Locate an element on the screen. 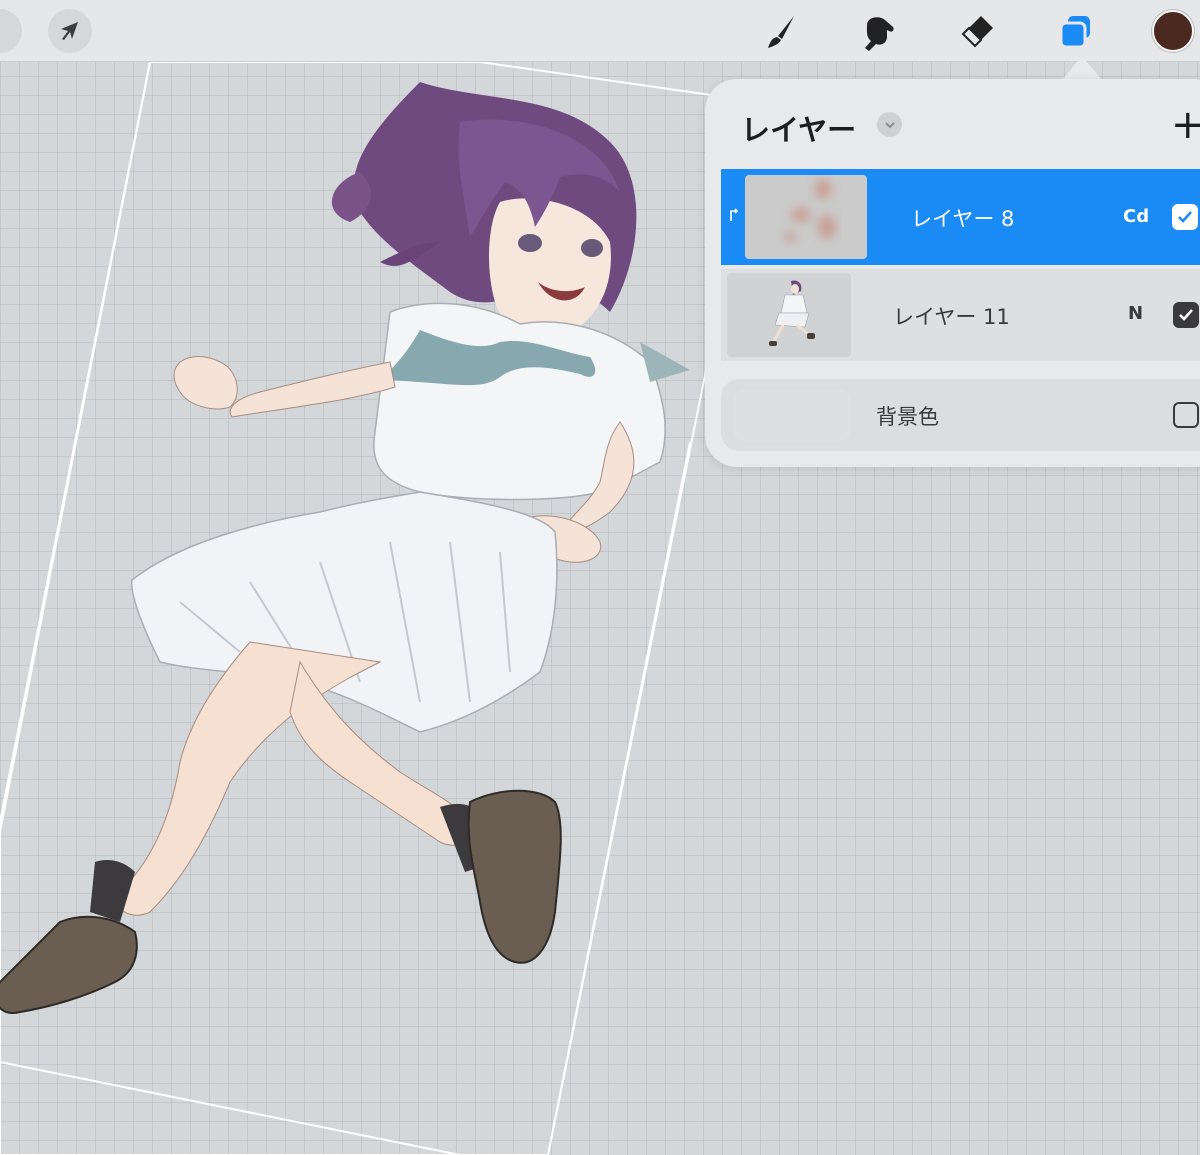  background-color-label: 背景色 is located at coordinates (907, 417).